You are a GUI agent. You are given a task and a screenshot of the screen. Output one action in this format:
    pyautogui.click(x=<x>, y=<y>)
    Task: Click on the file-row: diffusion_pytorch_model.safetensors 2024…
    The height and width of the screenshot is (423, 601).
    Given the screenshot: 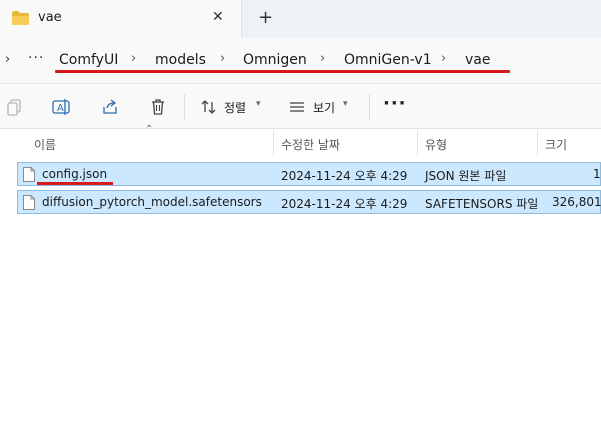 What is the action you would take?
    pyautogui.click(x=309, y=202)
    